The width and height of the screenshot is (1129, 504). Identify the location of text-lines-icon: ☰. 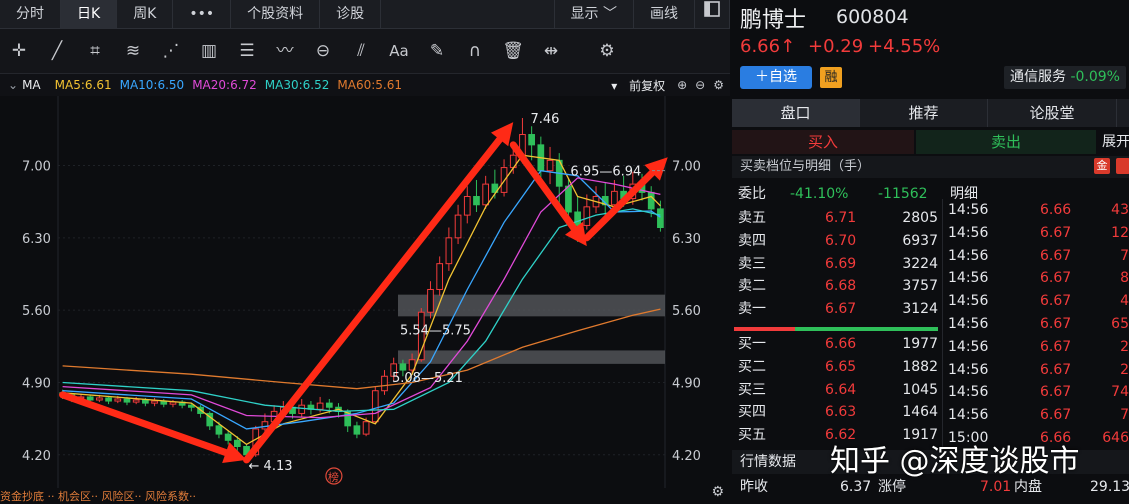
(247, 51).